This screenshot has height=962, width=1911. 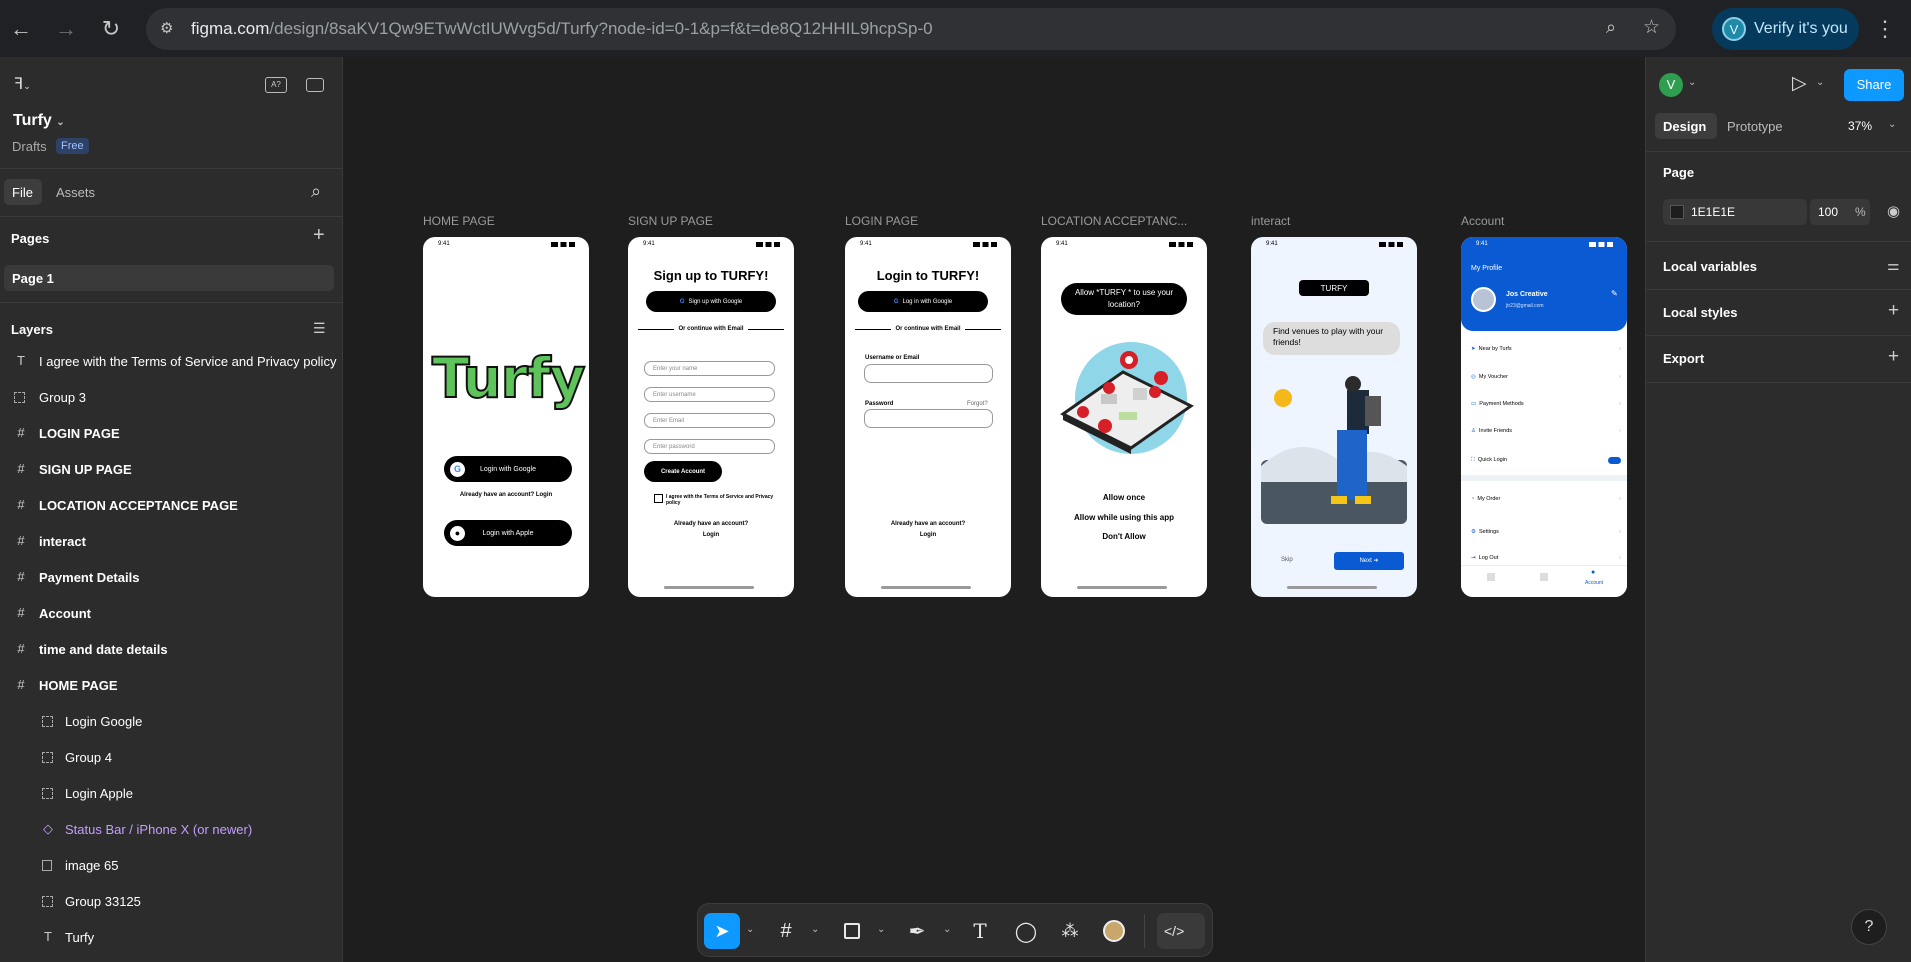 I want to click on back-icon: ←, so click(x=21, y=29).